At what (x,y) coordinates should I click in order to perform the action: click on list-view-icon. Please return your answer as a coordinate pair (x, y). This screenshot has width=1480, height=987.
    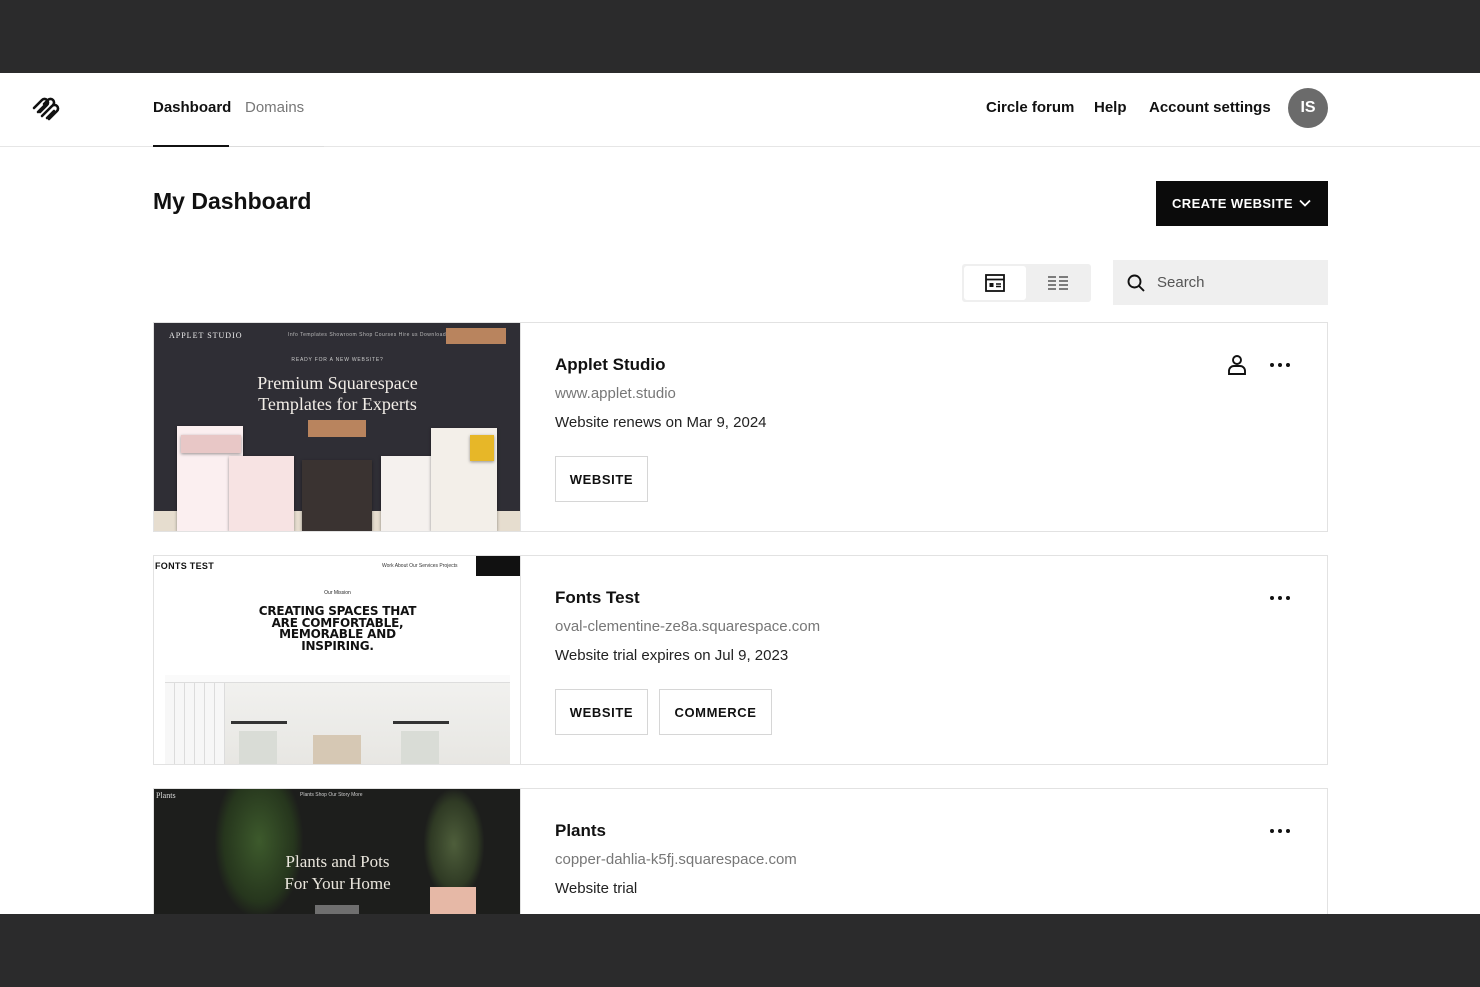
    Looking at the image, I should click on (1058, 283).